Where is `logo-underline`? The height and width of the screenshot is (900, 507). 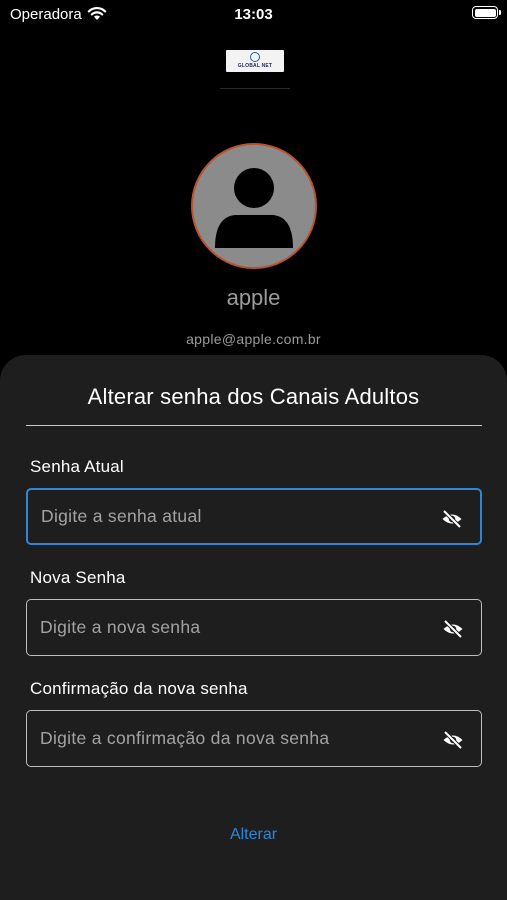
logo-underline is located at coordinates (255, 88).